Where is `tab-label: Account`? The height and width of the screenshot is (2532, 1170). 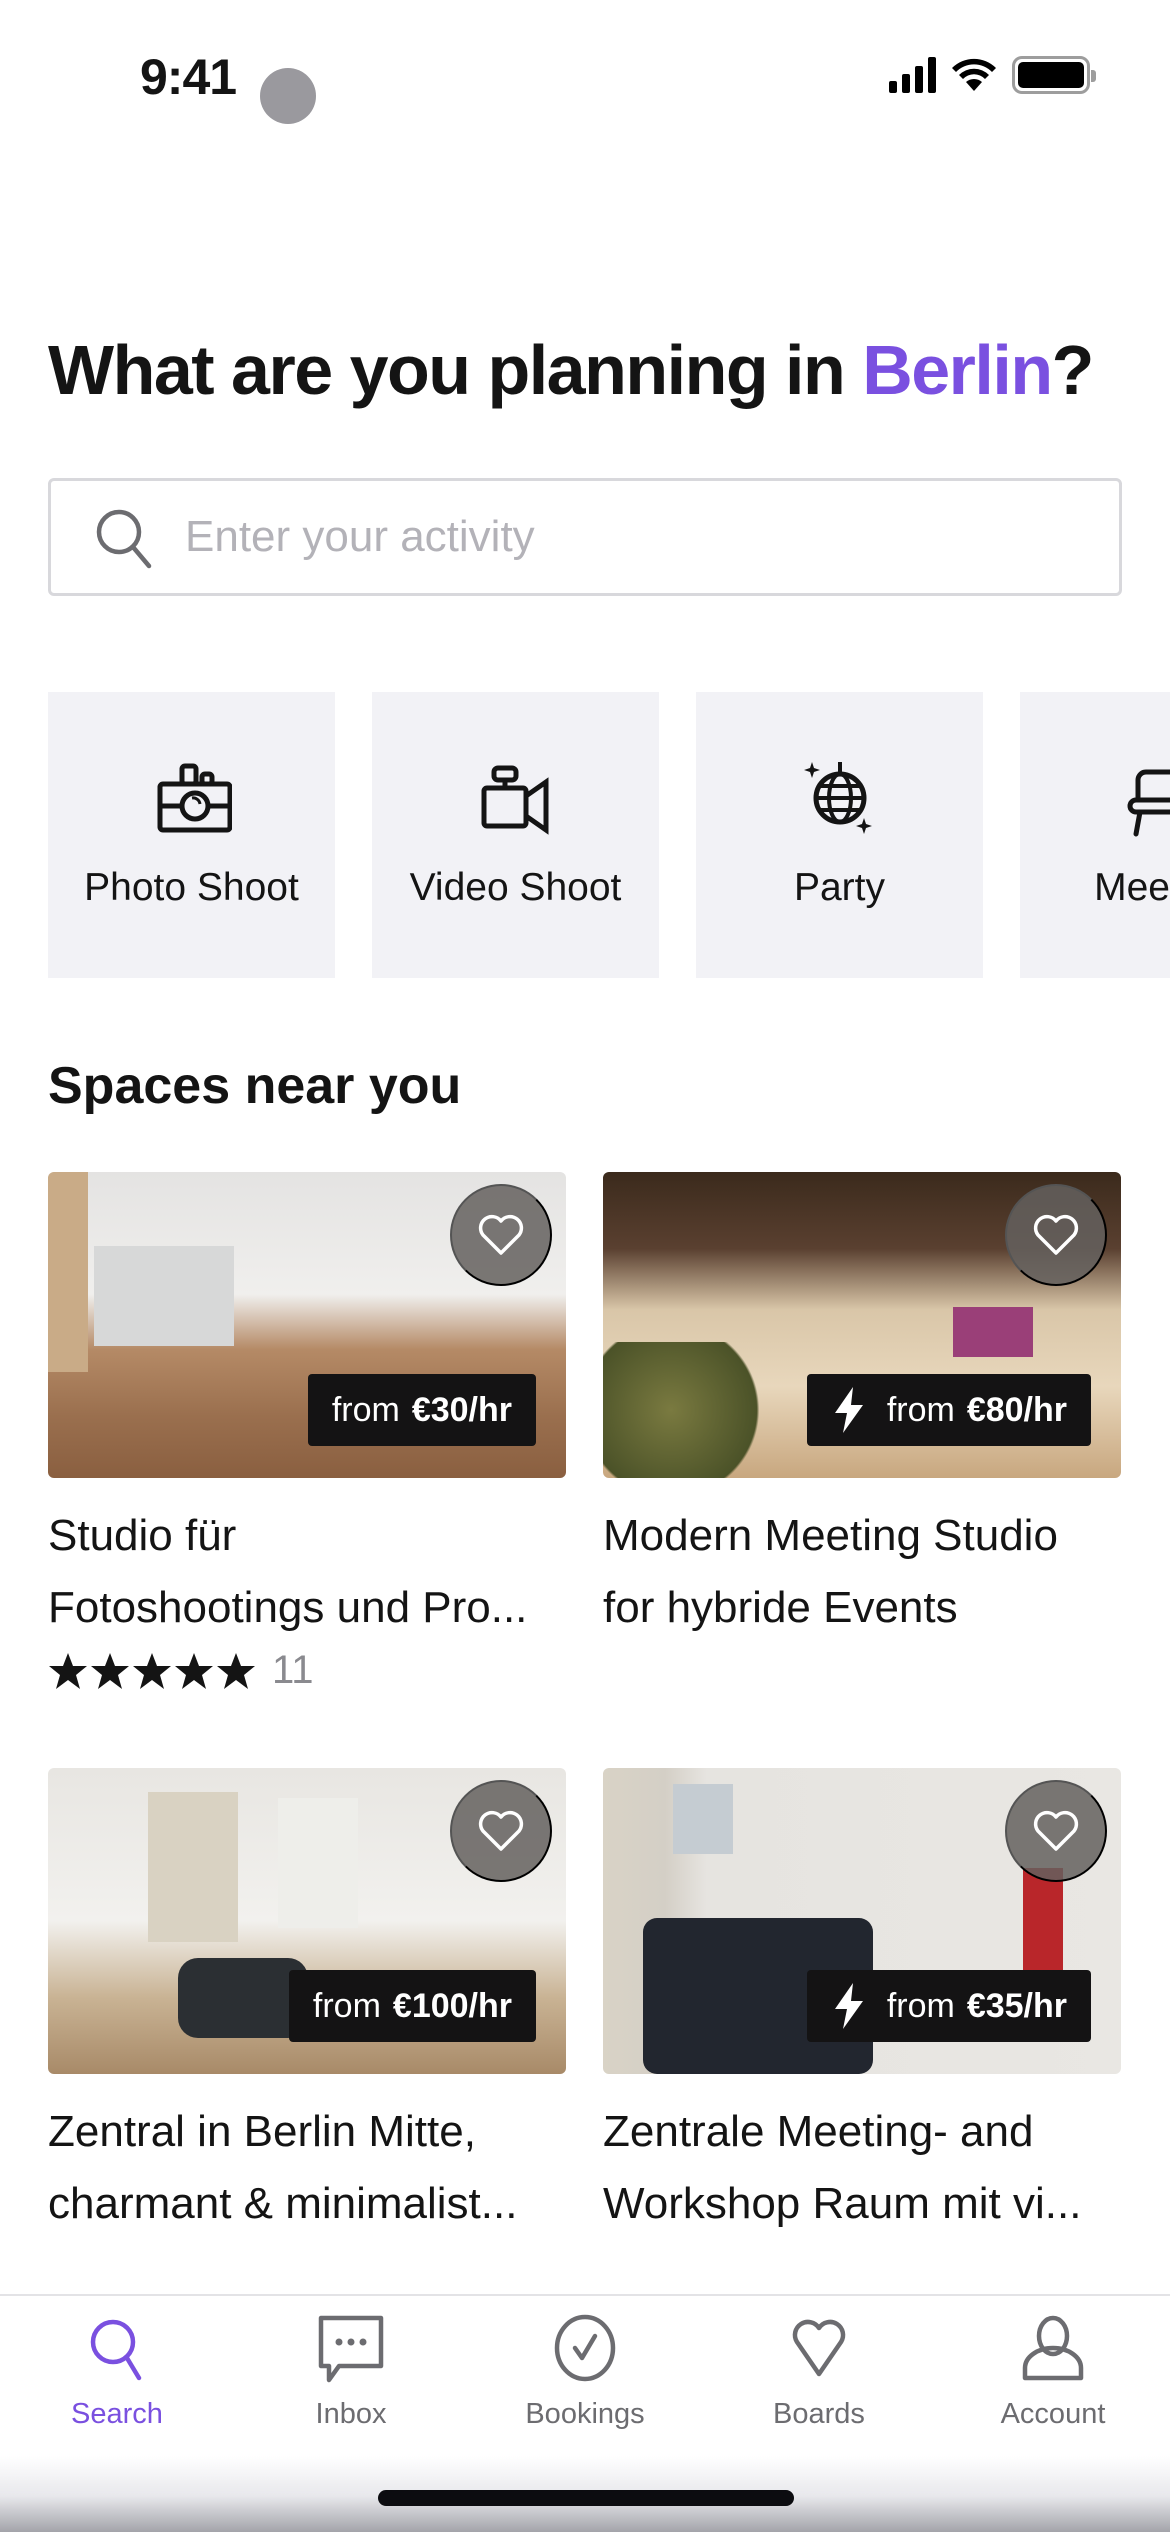 tab-label: Account is located at coordinates (1053, 2414).